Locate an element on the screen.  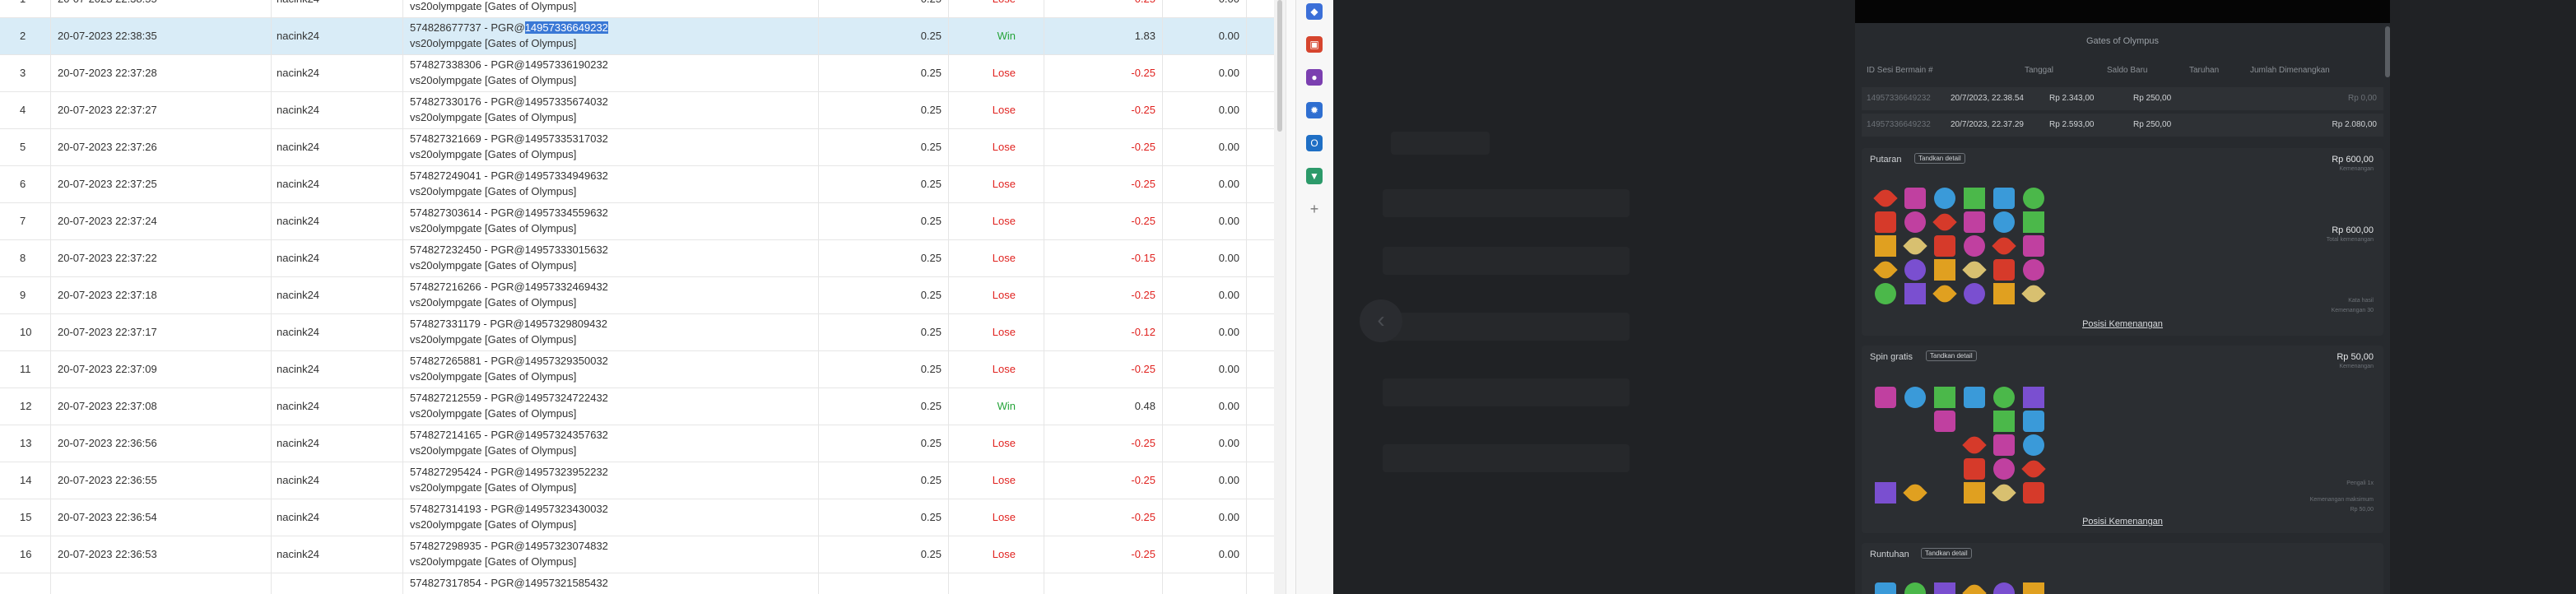
cart-icon: ▼ is located at coordinates (1314, 176).